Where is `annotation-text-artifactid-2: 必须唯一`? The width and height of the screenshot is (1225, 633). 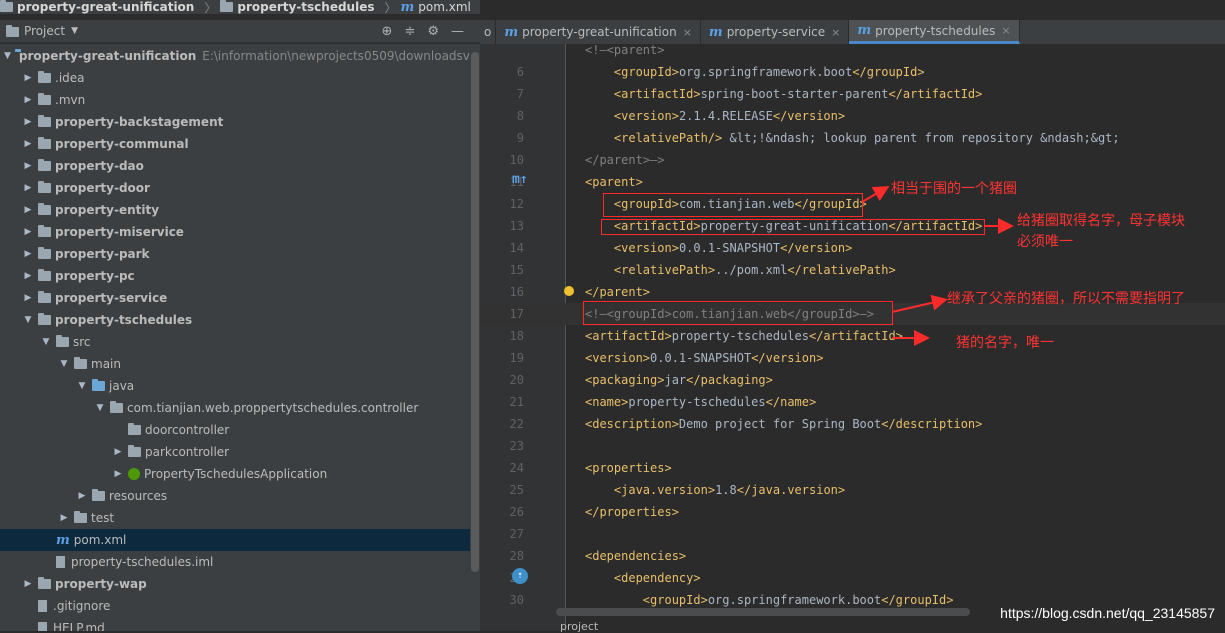
annotation-text-artifactid-2: 必须唯一 is located at coordinates (1045, 242).